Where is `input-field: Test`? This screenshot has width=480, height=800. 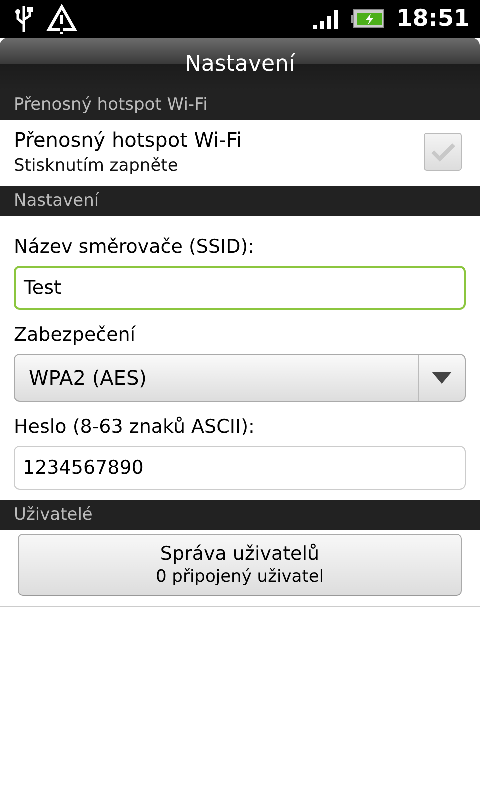
input-field: Test is located at coordinates (240, 288).